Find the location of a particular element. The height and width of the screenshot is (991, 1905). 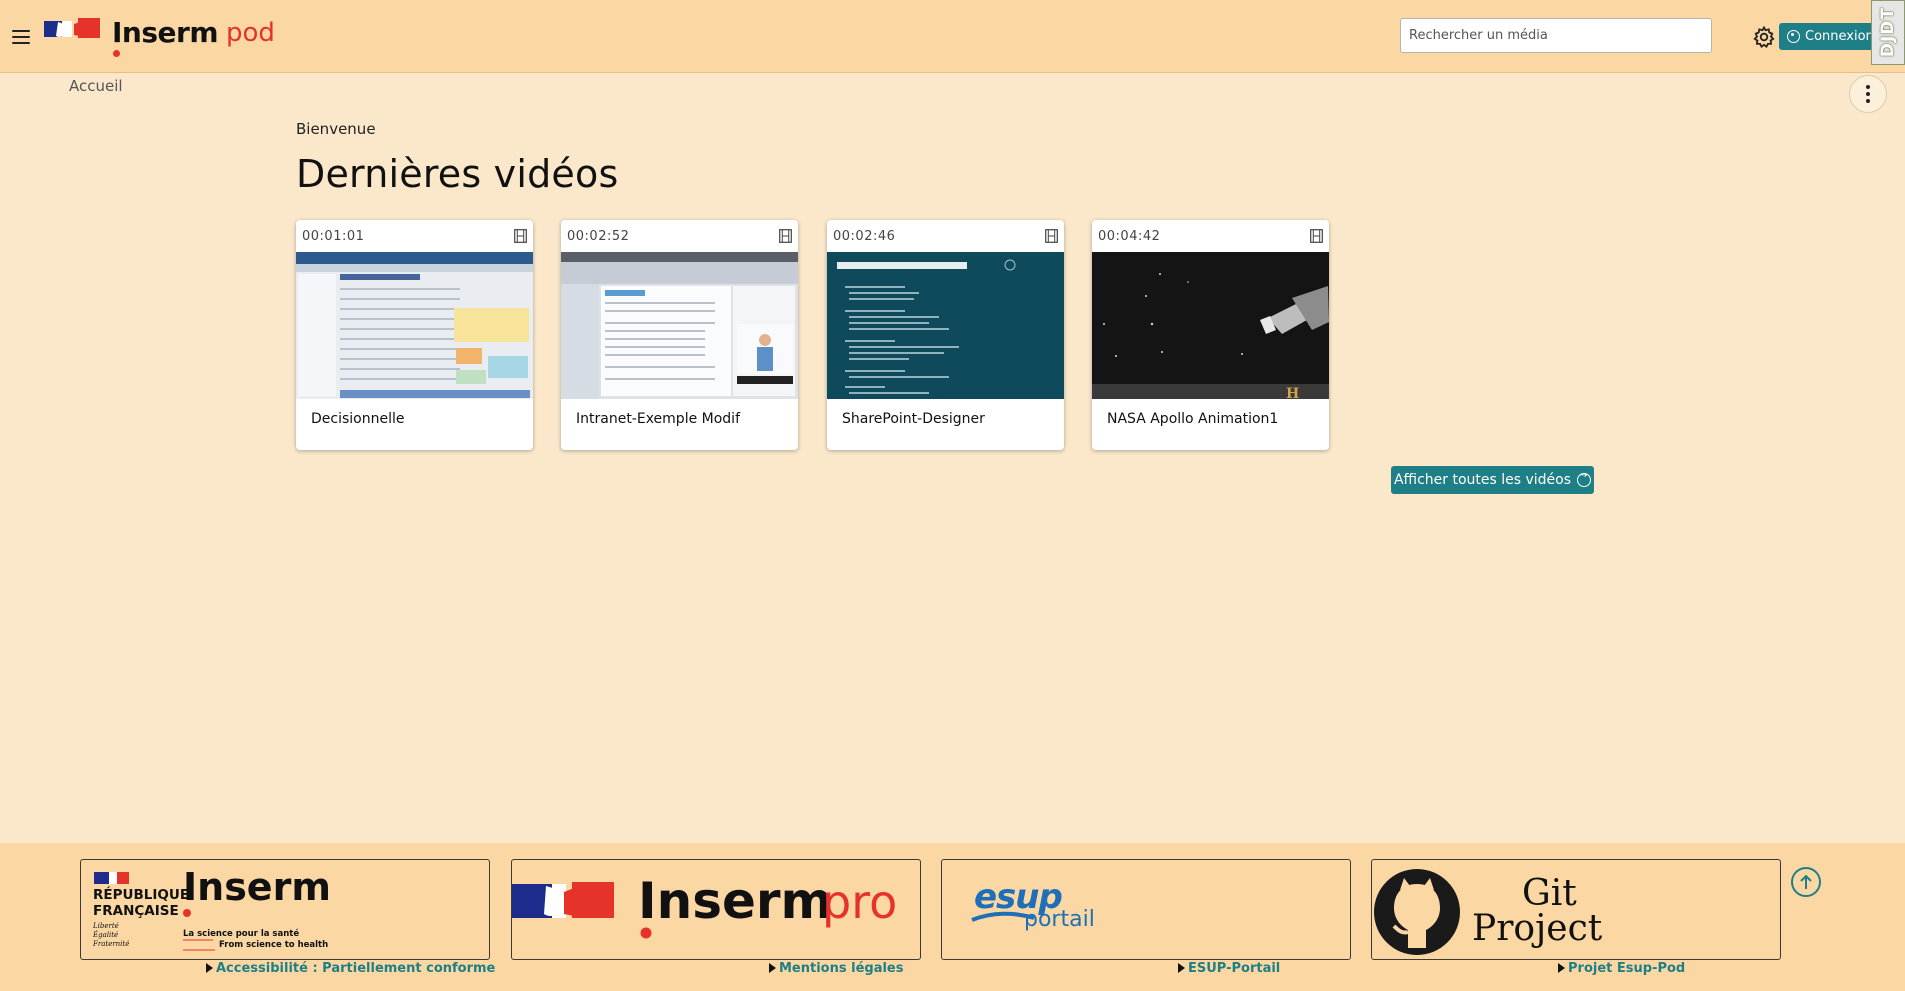

search-input is located at coordinates (1556, 35).